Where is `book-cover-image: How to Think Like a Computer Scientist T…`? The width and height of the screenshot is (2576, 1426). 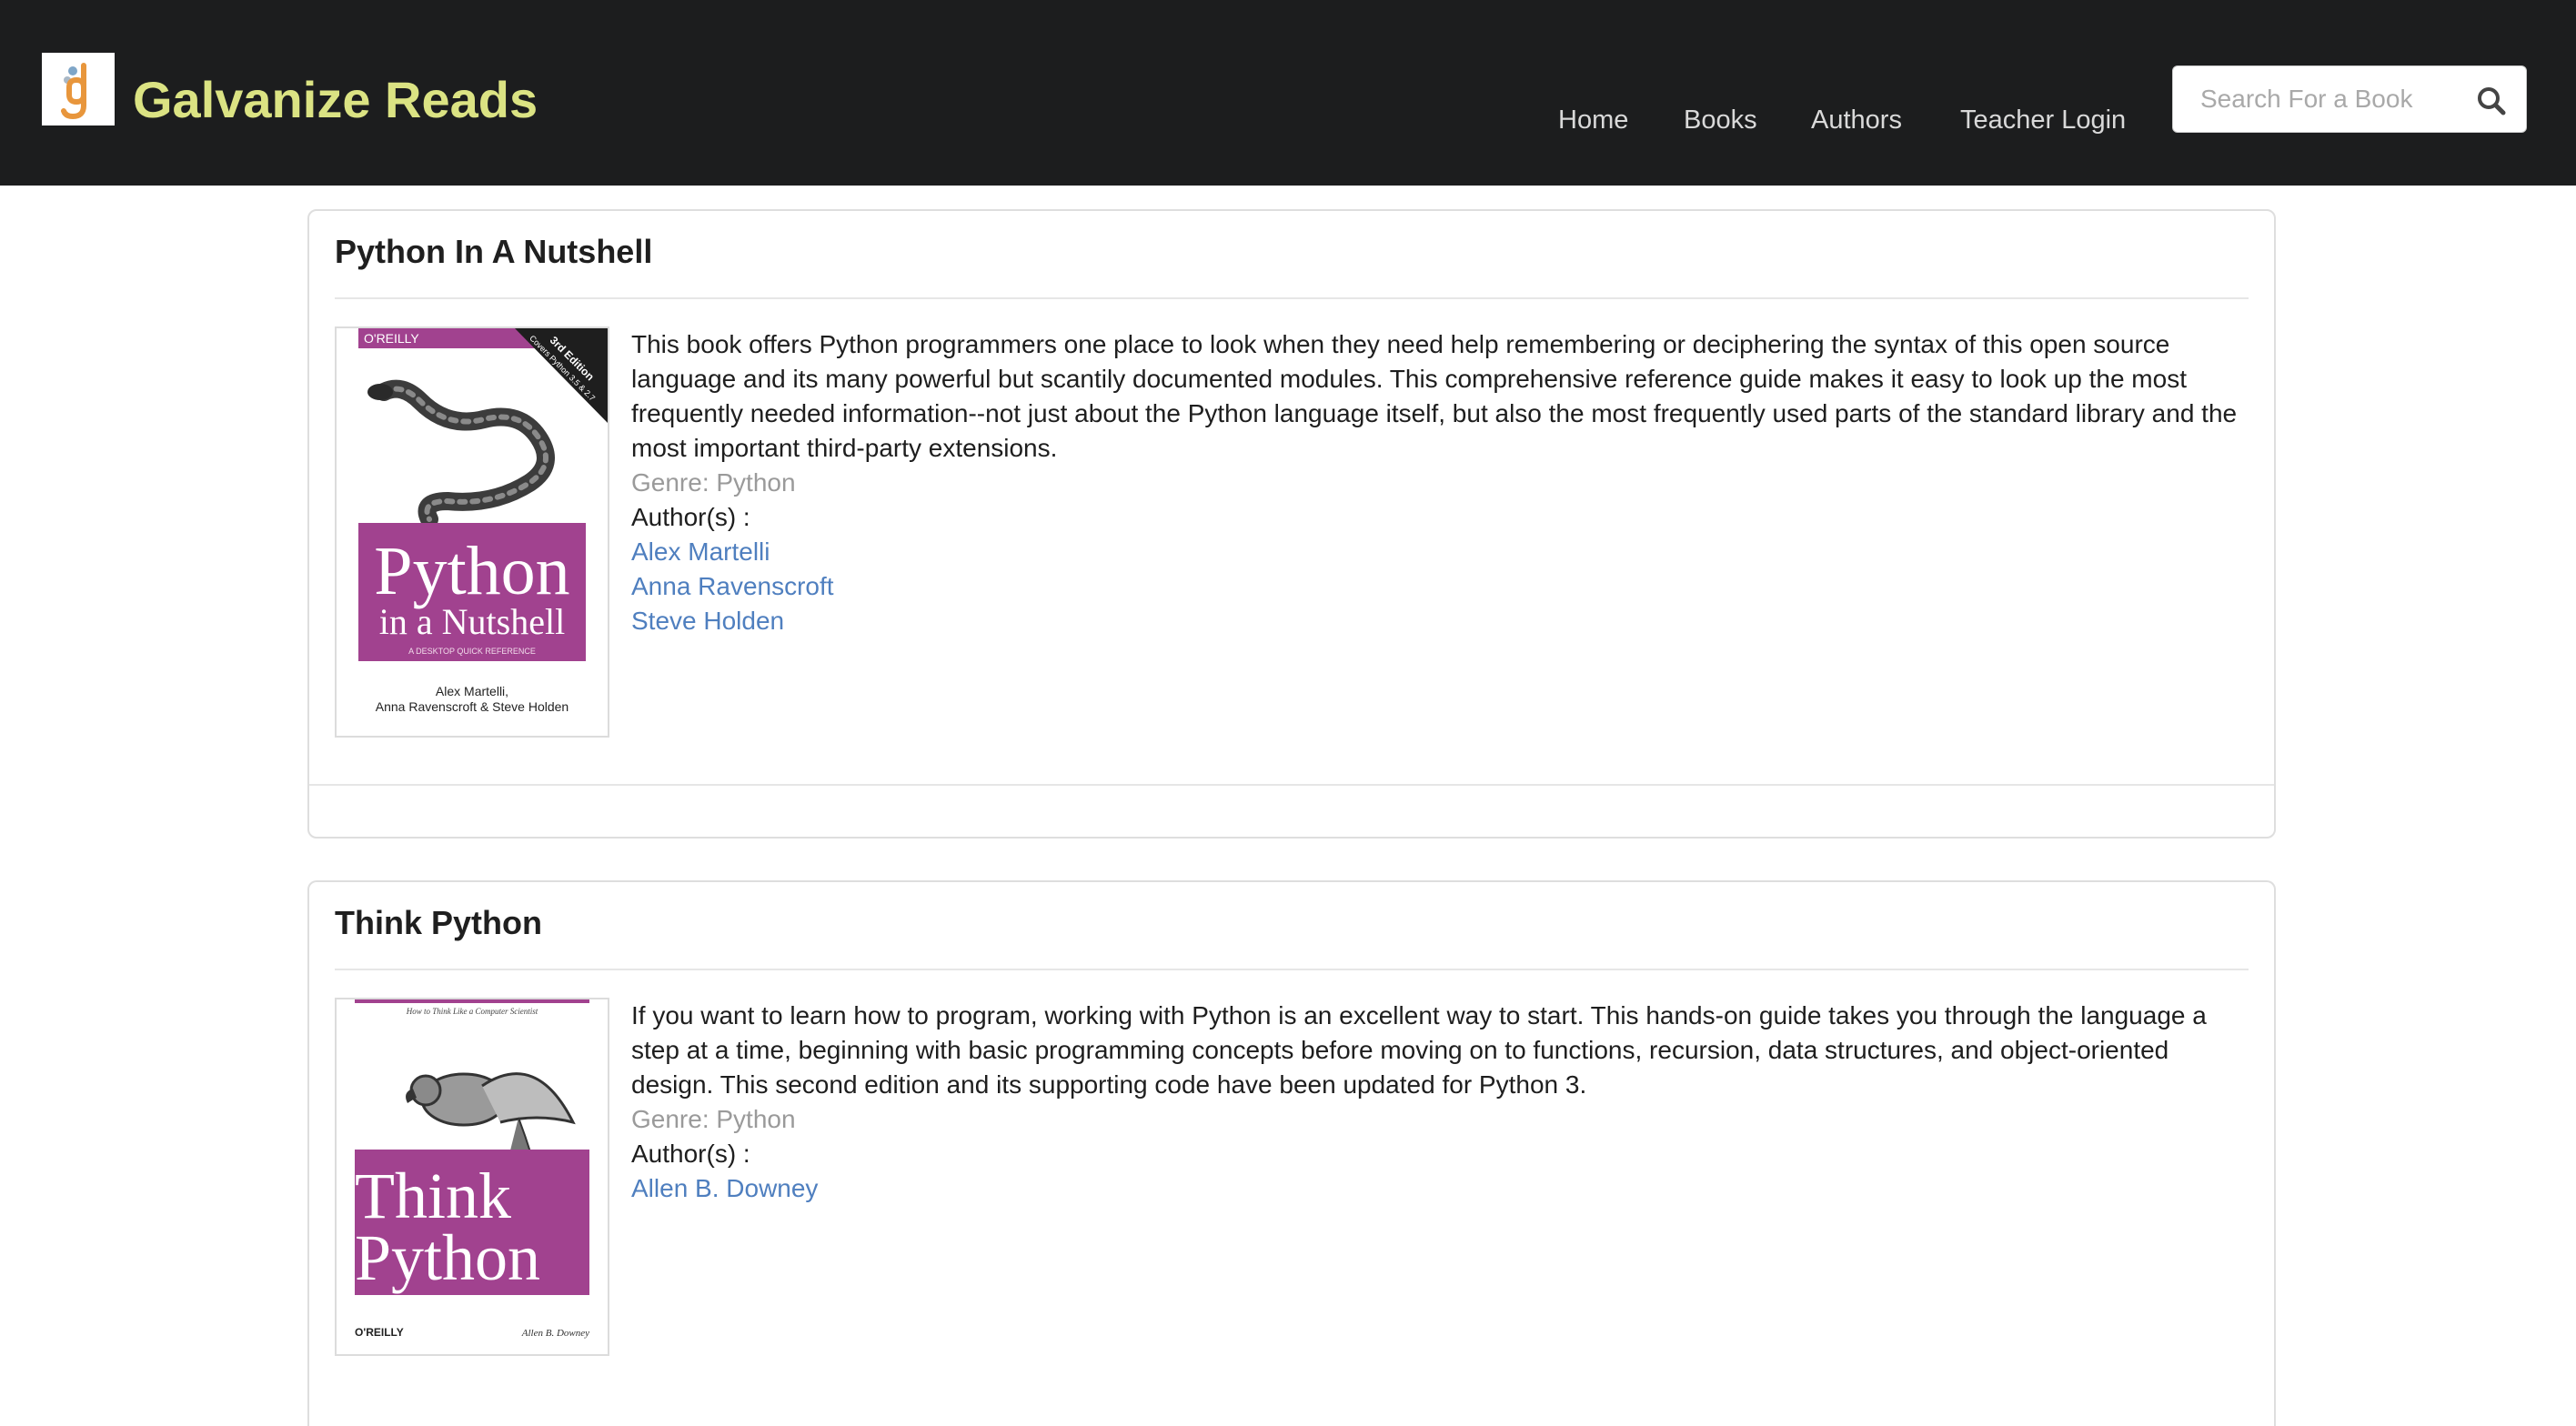
book-cover-image: How to Think Like a Computer Scientist T… is located at coordinates (472, 1177).